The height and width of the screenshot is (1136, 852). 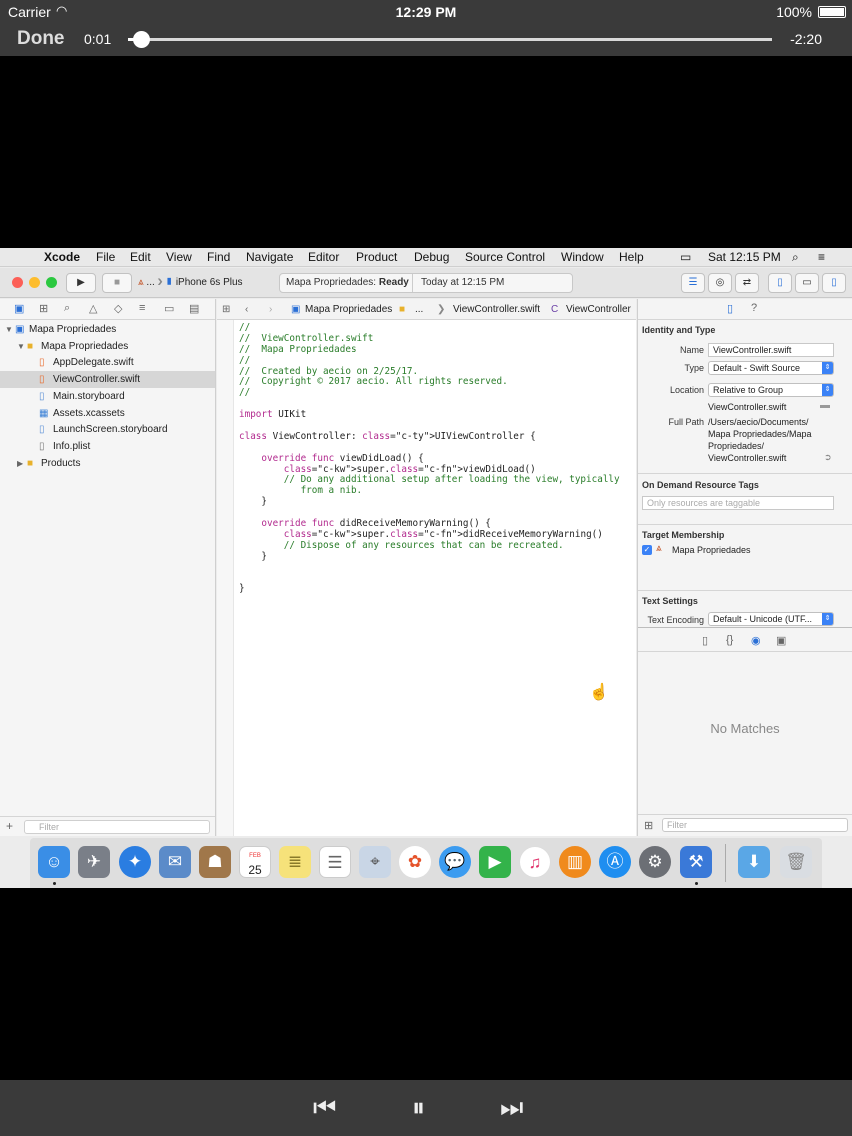 What do you see at coordinates (771, 368) in the screenshot?
I see `type-popup: Default - Swift Source ⇕` at bounding box center [771, 368].